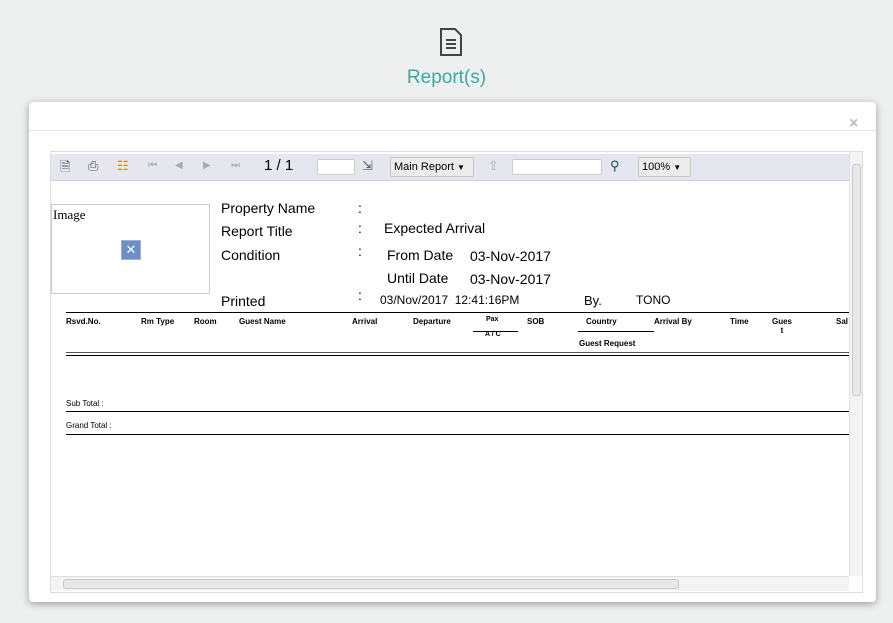 The height and width of the screenshot is (623, 893). What do you see at coordinates (420, 255) in the screenshot?
I see `from-date-label: From Date` at bounding box center [420, 255].